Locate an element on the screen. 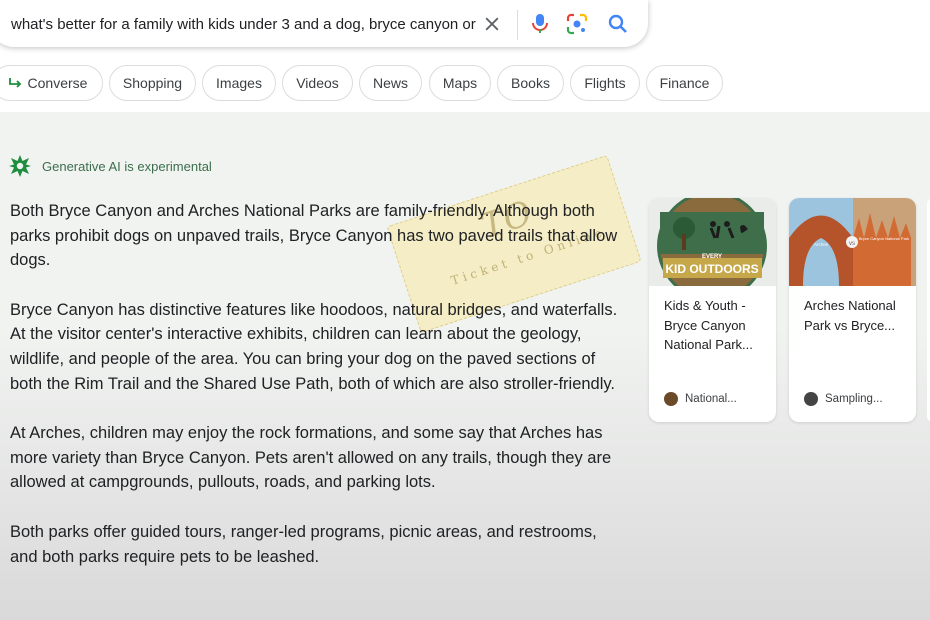  chip-converse: Converse is located at coordinates (51, 83).